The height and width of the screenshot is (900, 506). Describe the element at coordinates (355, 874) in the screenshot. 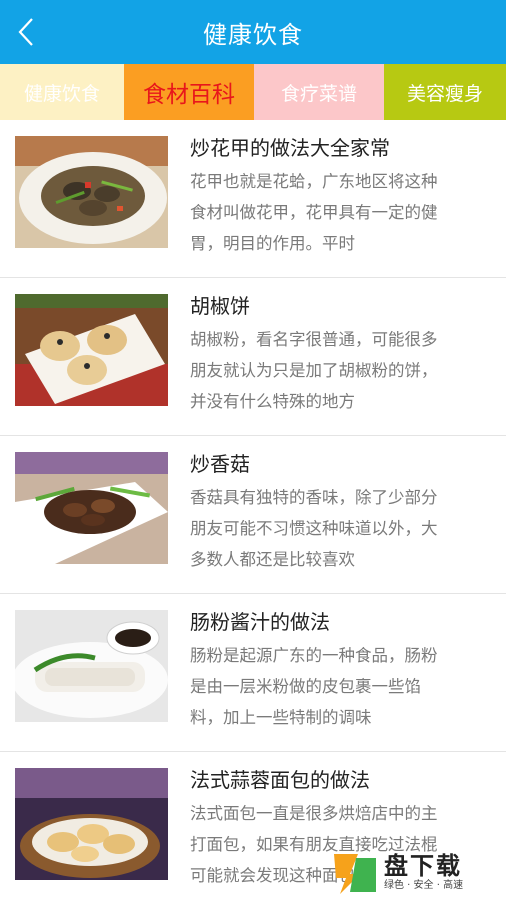

I see `download-logo-icon` at that location.